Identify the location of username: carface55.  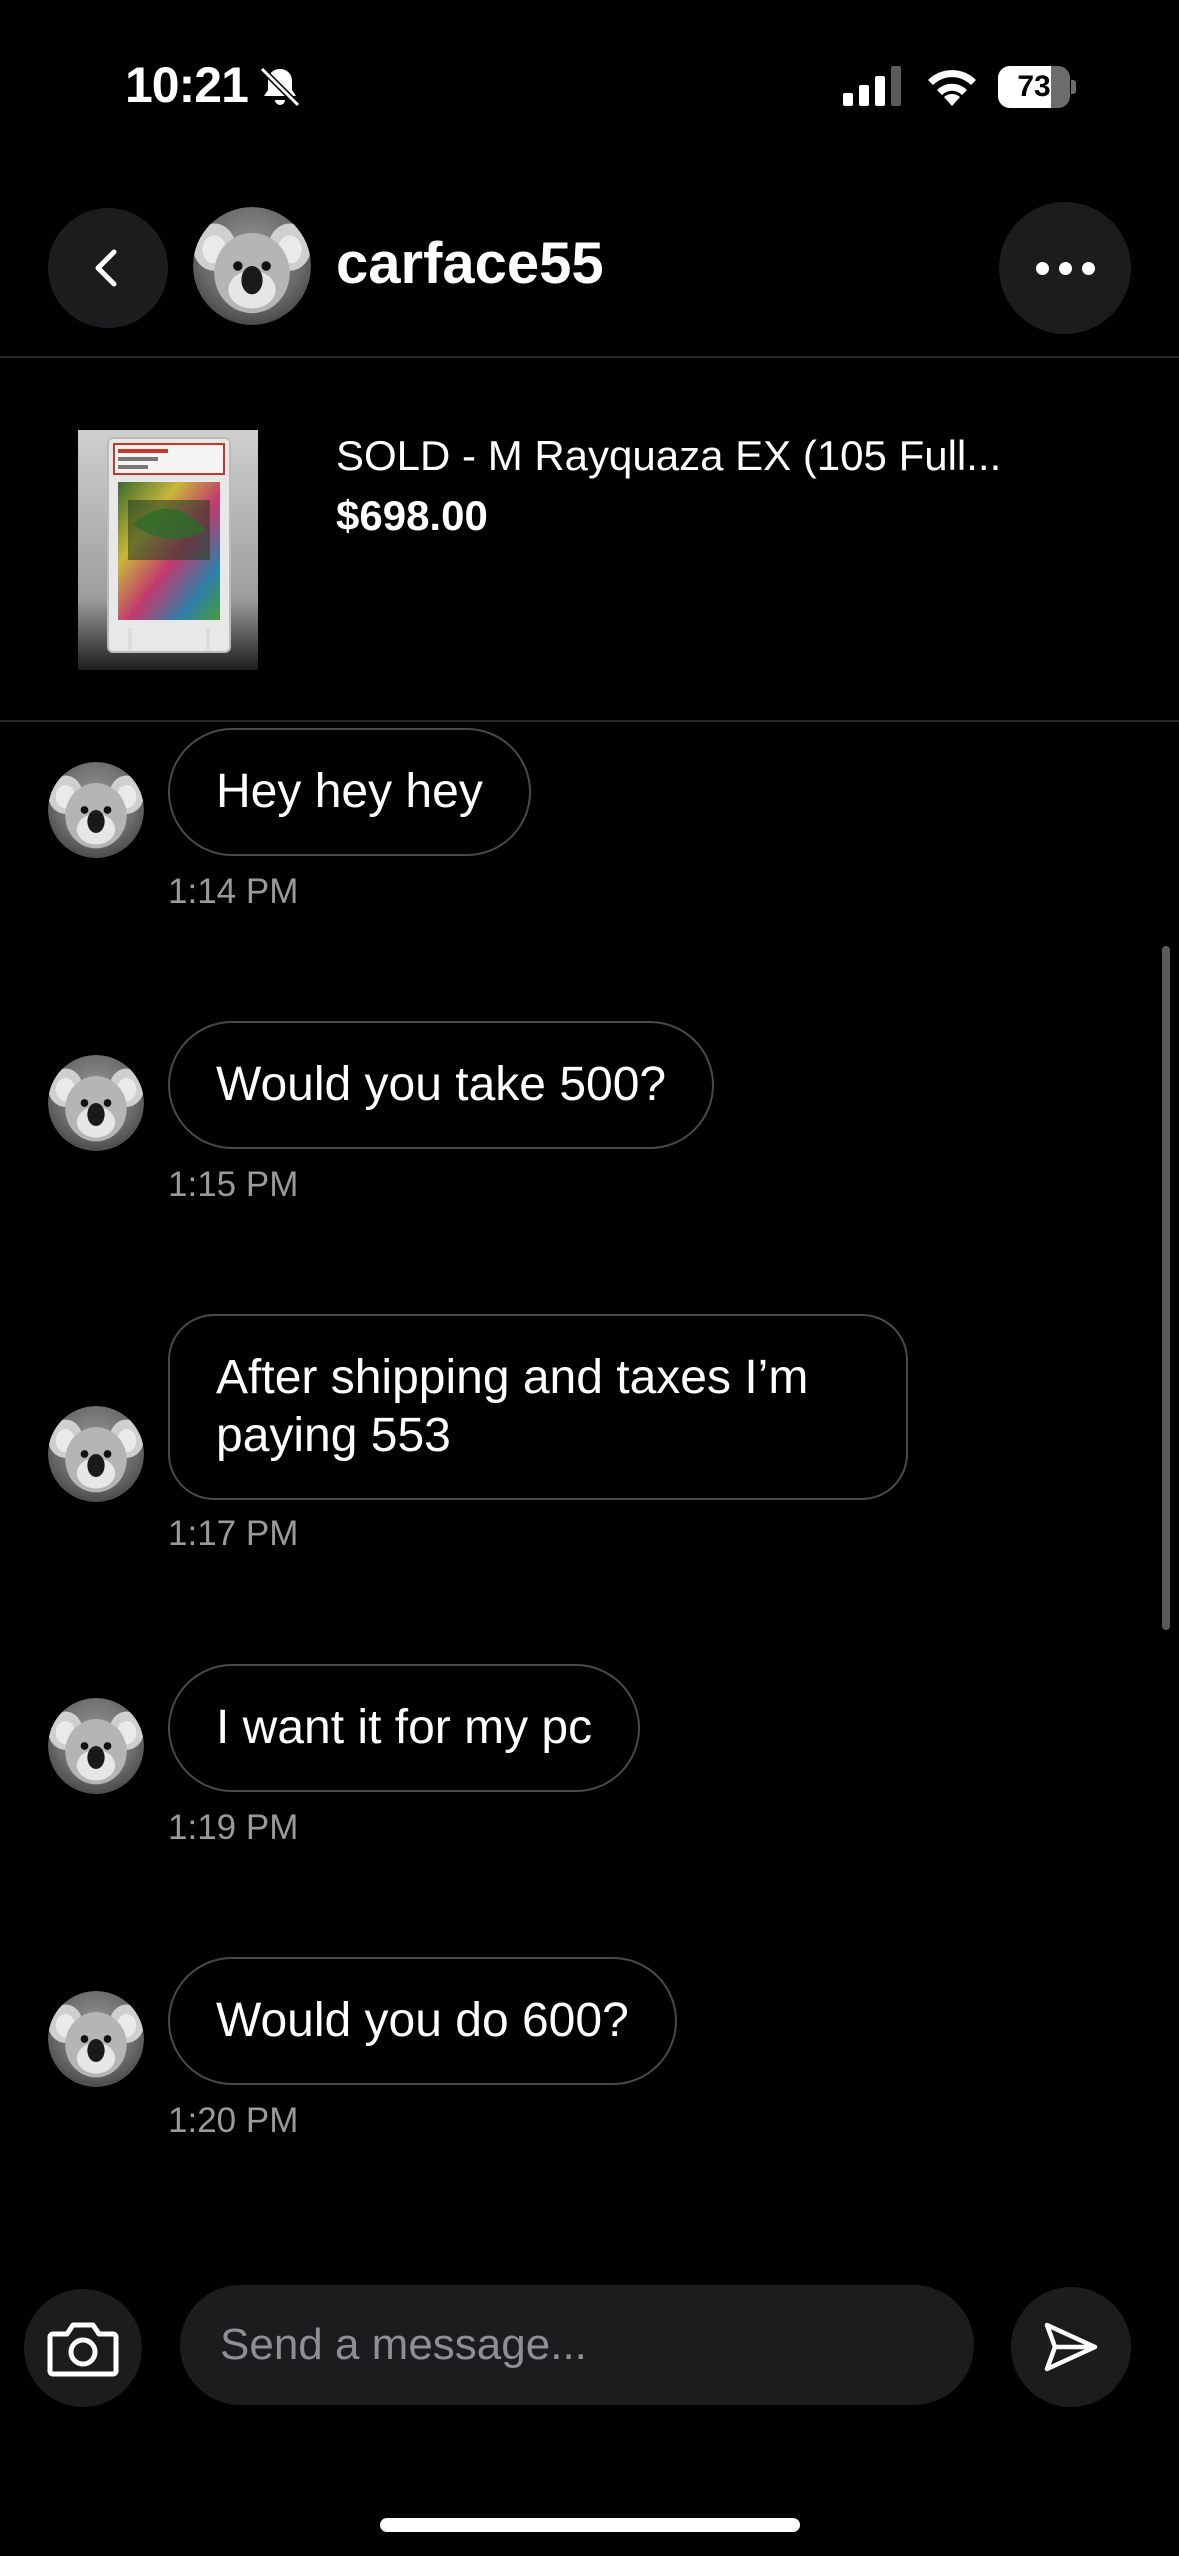
(470, 263).